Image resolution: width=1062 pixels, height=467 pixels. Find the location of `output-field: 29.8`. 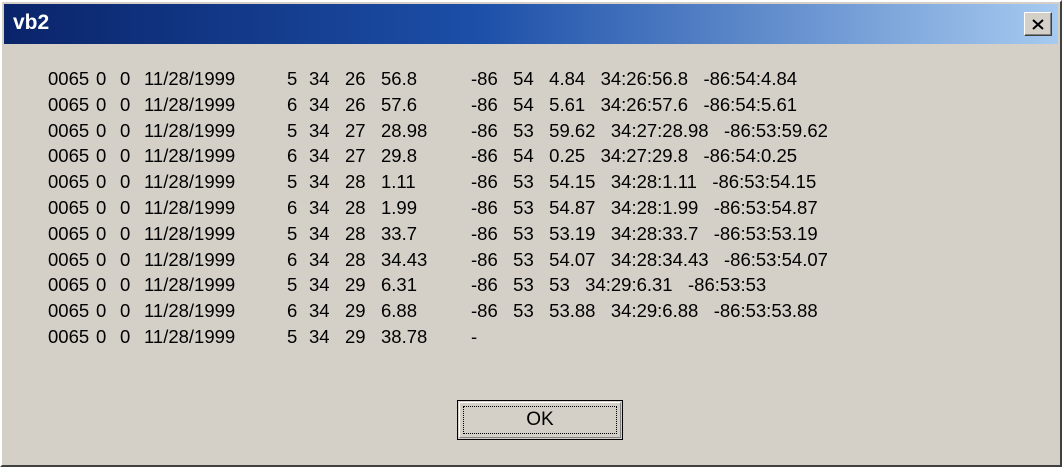

output-field: 29.8 is located at coordinates (399, 156).